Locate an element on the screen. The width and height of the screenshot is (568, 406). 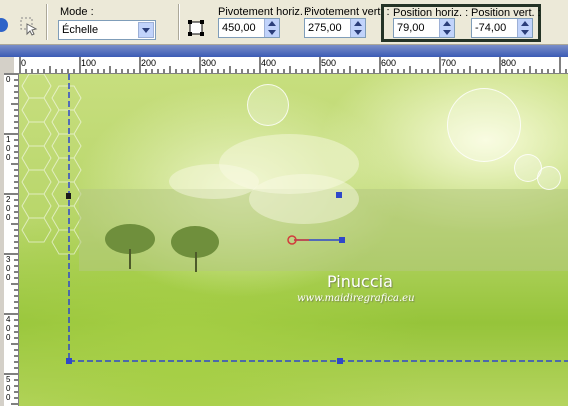
ruler-top-label: 700 is located at coordinates (449, 63).